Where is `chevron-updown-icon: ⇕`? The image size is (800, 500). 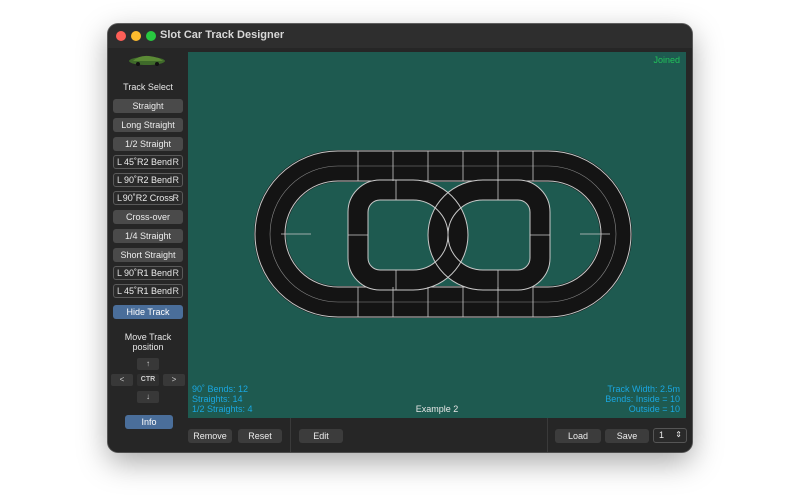
chevron-updown-icon: ⇕ is located at coordinates (678, 434).